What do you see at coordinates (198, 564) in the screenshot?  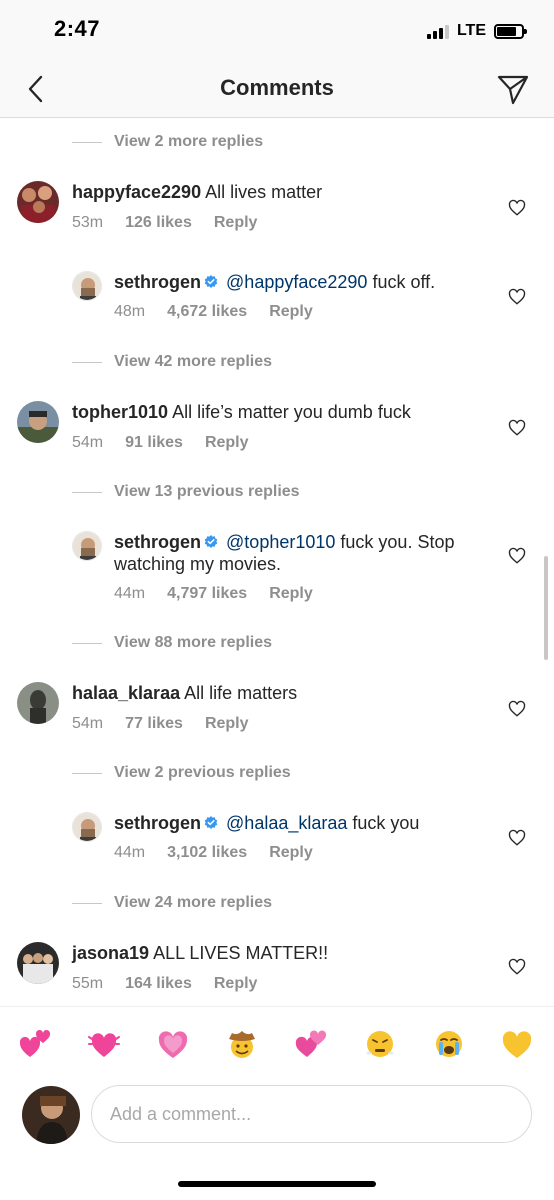 I see `comment-body-line2: watching my movies.` at bounding box center [198, 564].